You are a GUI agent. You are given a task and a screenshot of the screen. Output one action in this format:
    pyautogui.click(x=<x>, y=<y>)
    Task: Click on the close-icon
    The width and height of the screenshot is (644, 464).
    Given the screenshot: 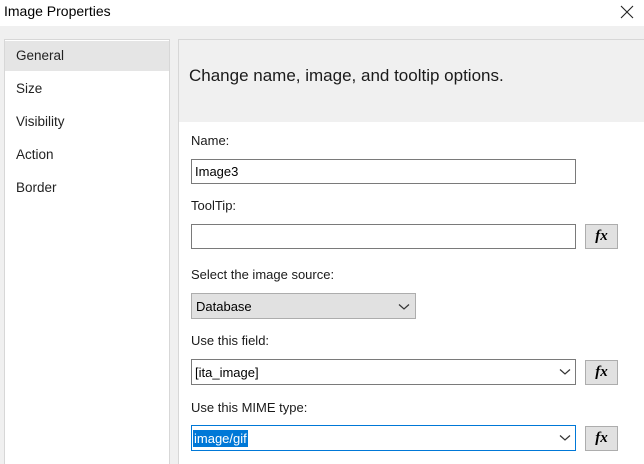 What is the action you would take?
    pyautogui.click(x=627, y=12)
    